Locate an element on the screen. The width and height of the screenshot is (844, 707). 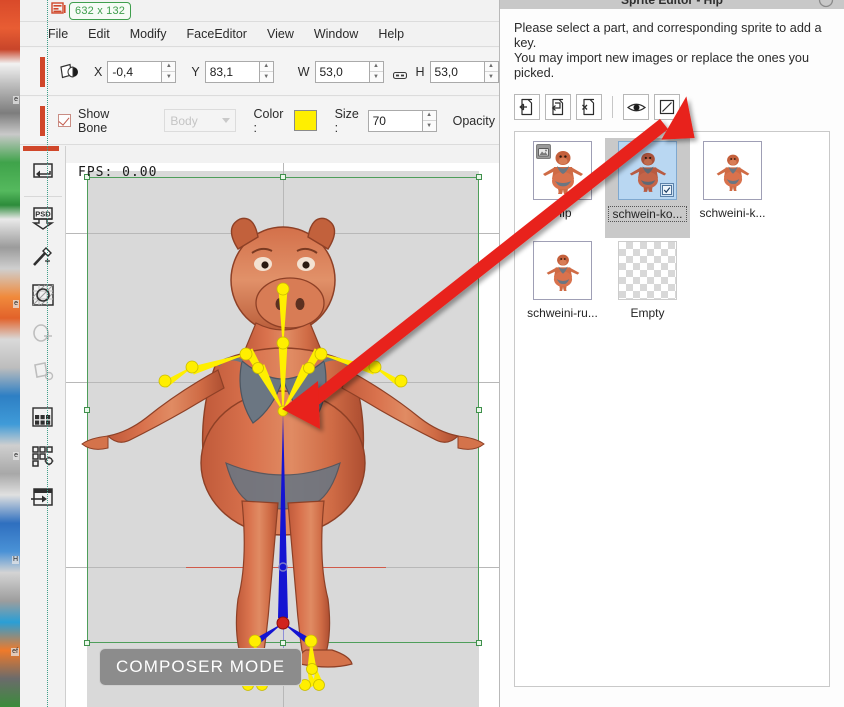
sprite-item-empty: Empty is located at coordinates (647, 288).